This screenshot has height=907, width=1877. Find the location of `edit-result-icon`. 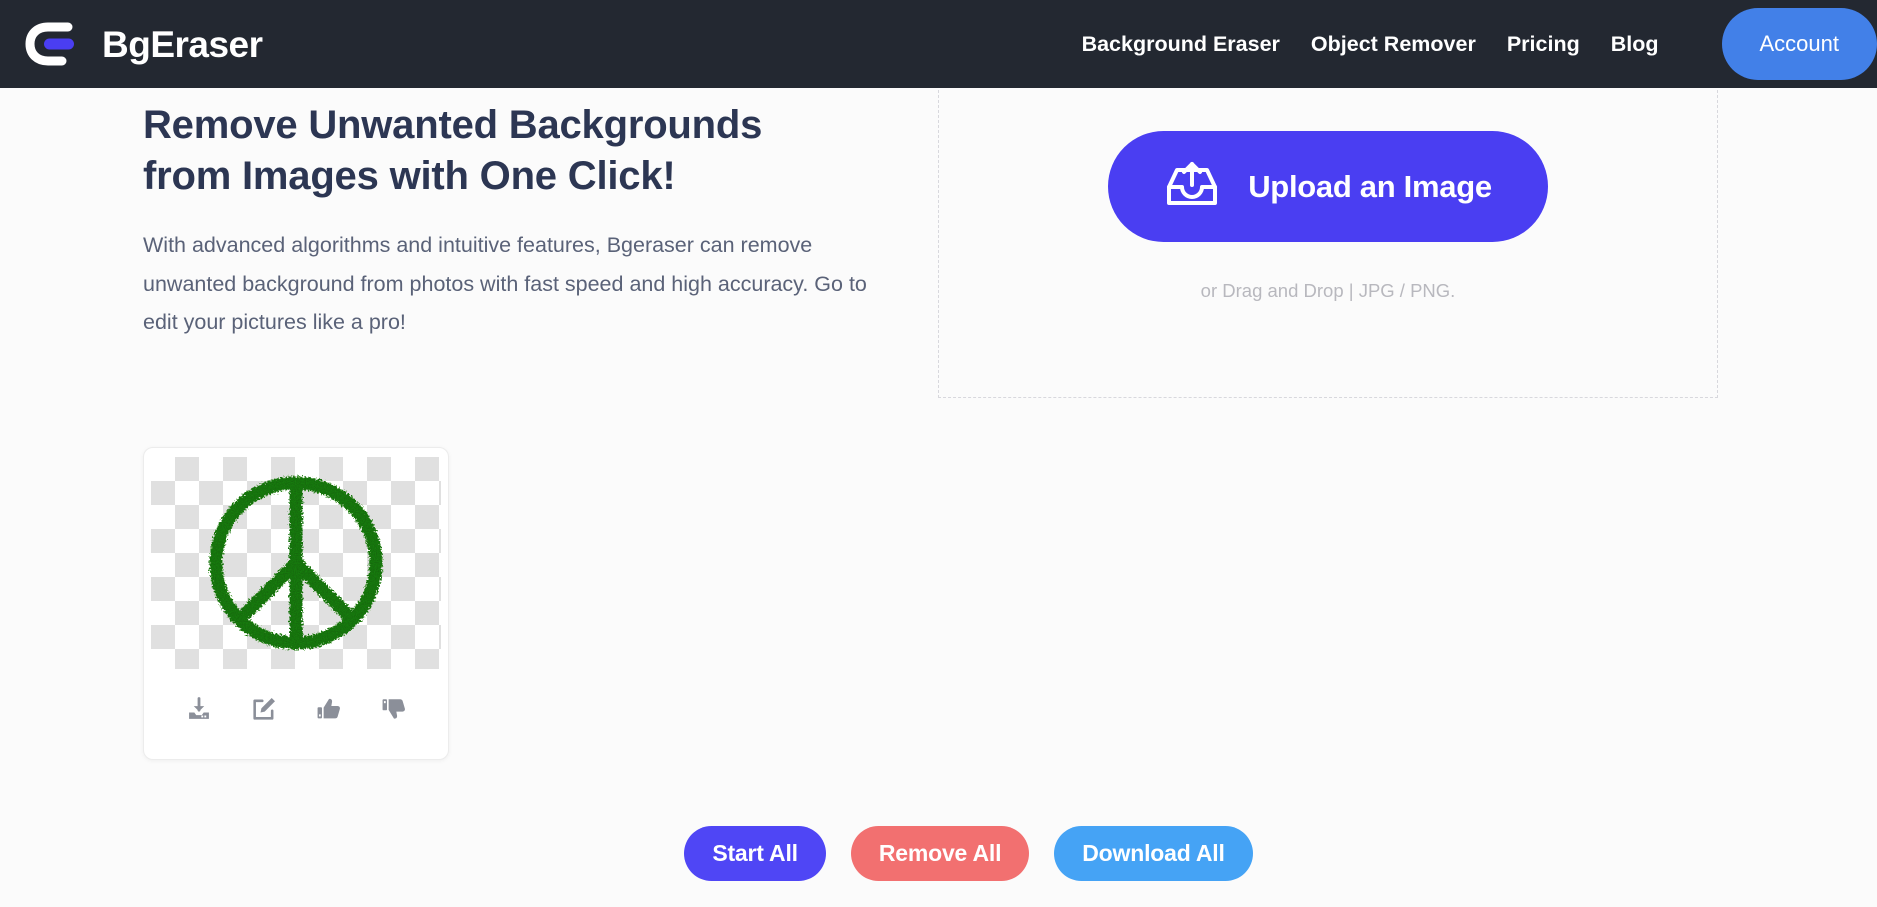

edit-result-icon is located at coordinates (264, 709).